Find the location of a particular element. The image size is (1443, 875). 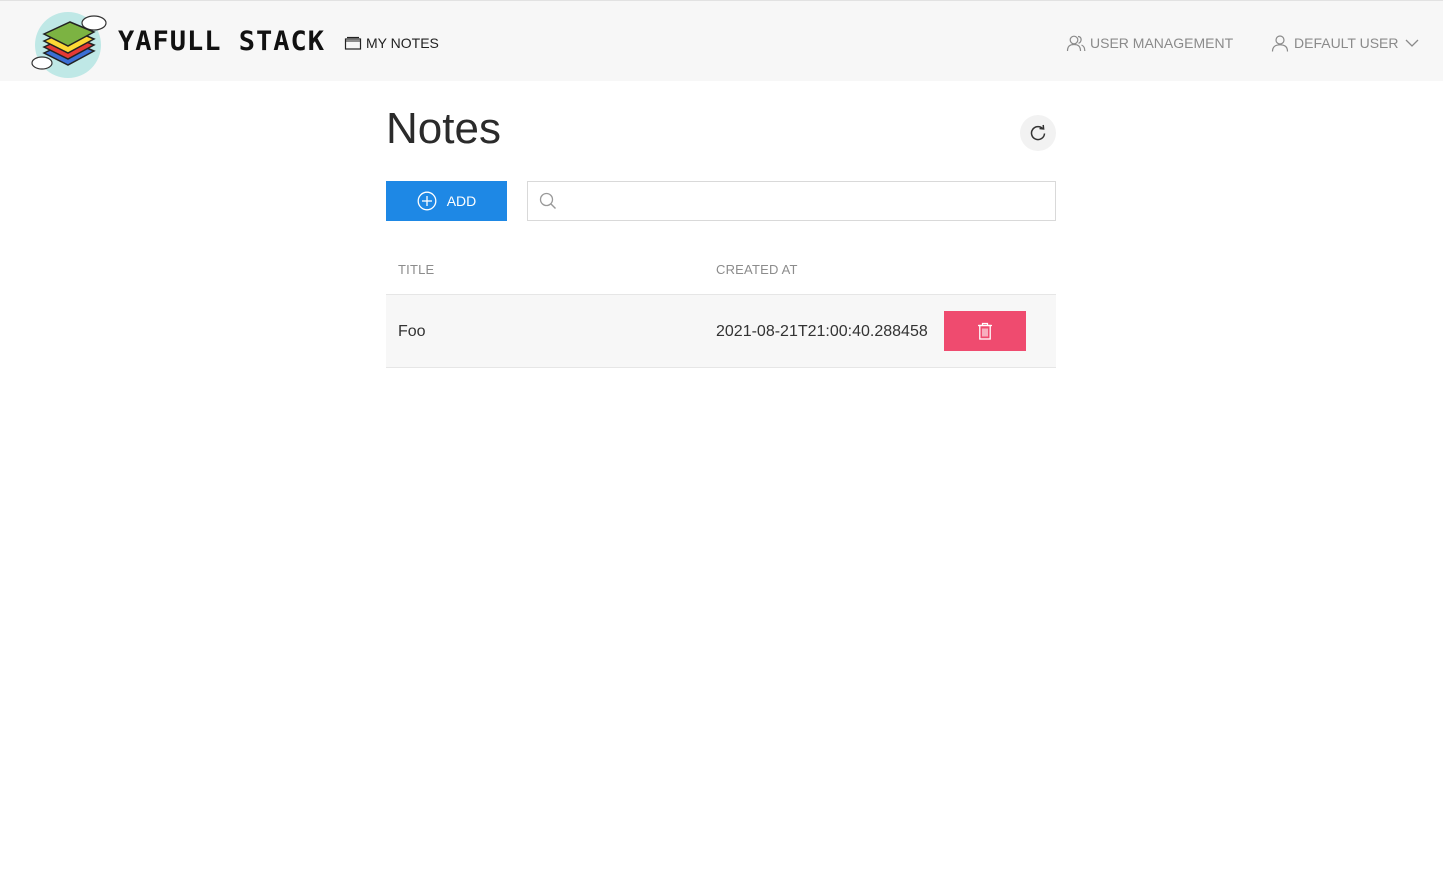

nav-my-notes: MY NOTES is located at coordinates (391, 43).